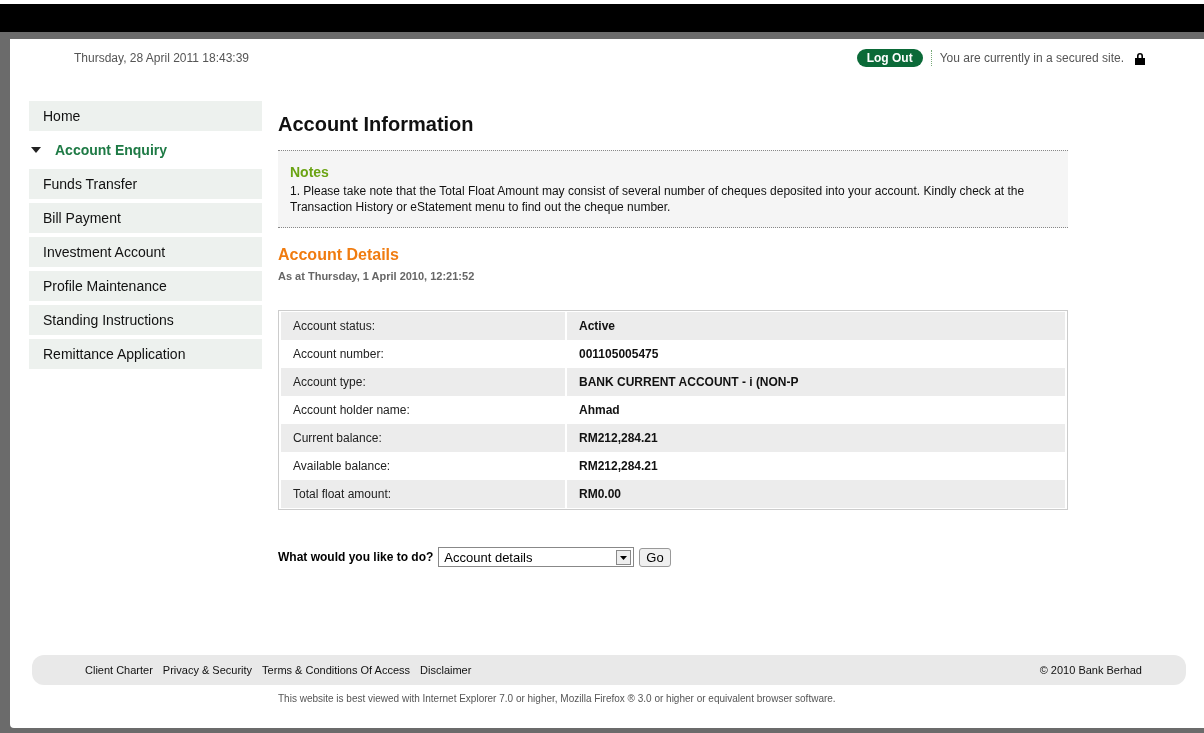 This screenshot has height=733, width=1204. I want to click on sidebar-item: Standing Instructions, so click(145, 320).